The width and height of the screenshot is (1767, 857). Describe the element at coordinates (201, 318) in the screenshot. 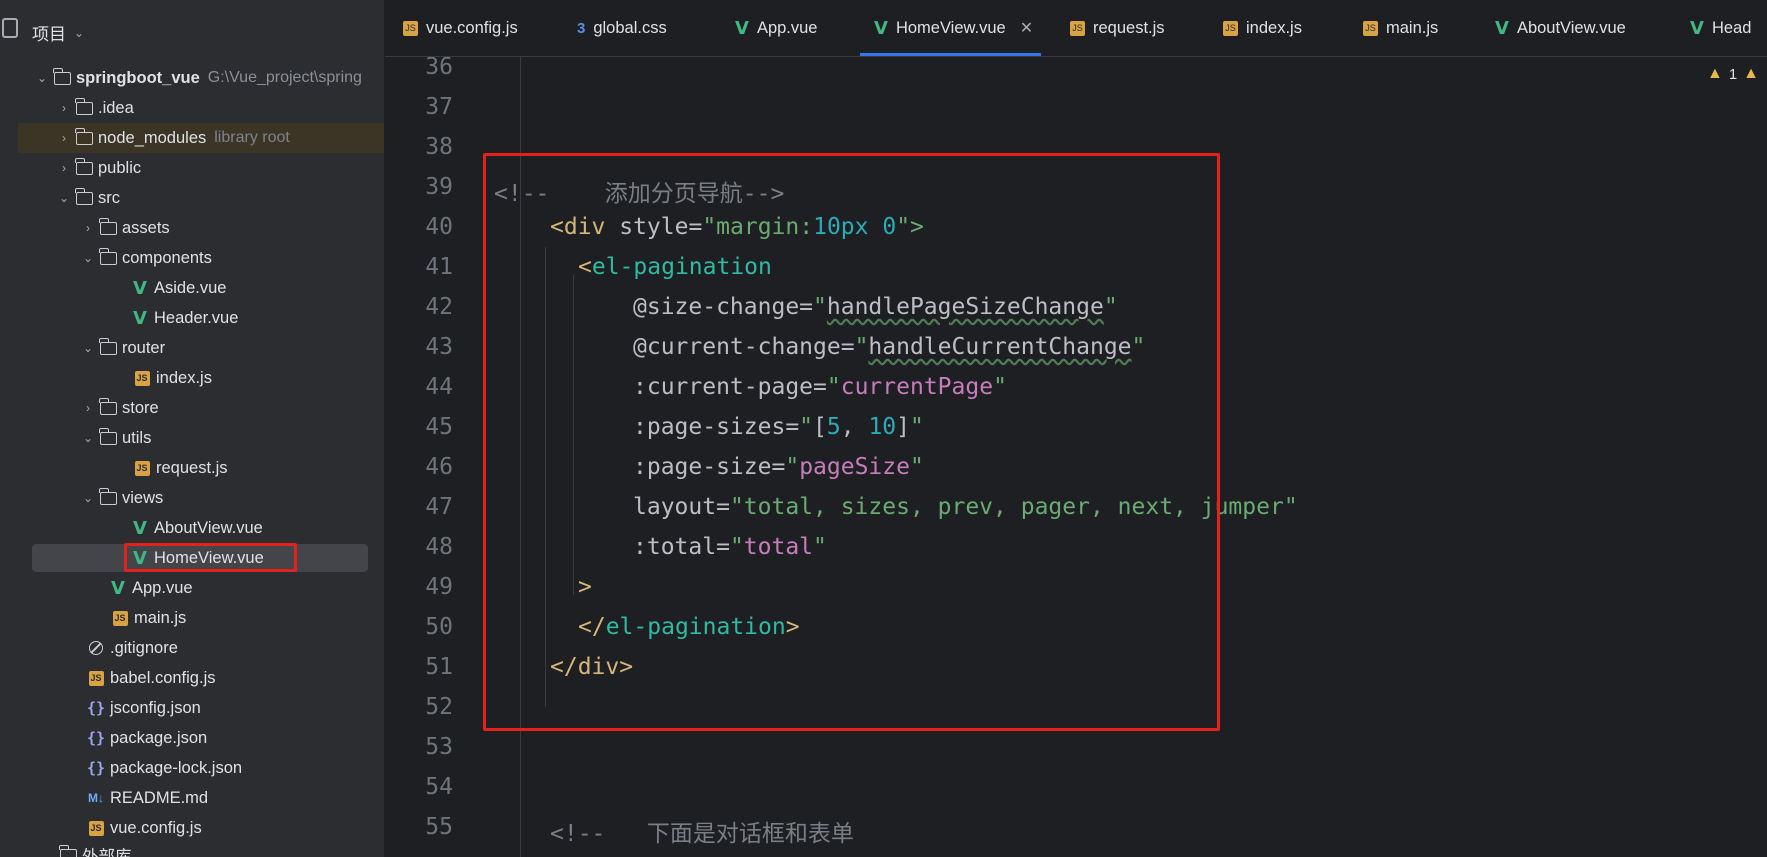

I see `tree-item-header-vue: V Header.vue` at that location.